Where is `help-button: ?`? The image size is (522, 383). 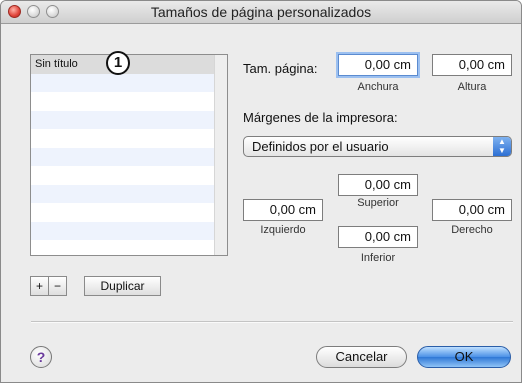 help-button: ? is located at coordinates (41, 357).